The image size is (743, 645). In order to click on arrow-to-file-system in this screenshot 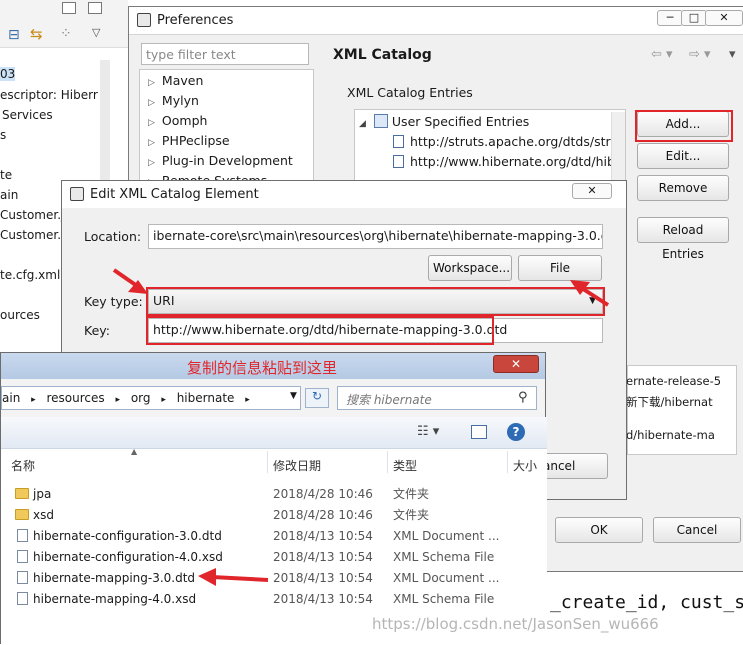, I will do `click(590, 293)`.